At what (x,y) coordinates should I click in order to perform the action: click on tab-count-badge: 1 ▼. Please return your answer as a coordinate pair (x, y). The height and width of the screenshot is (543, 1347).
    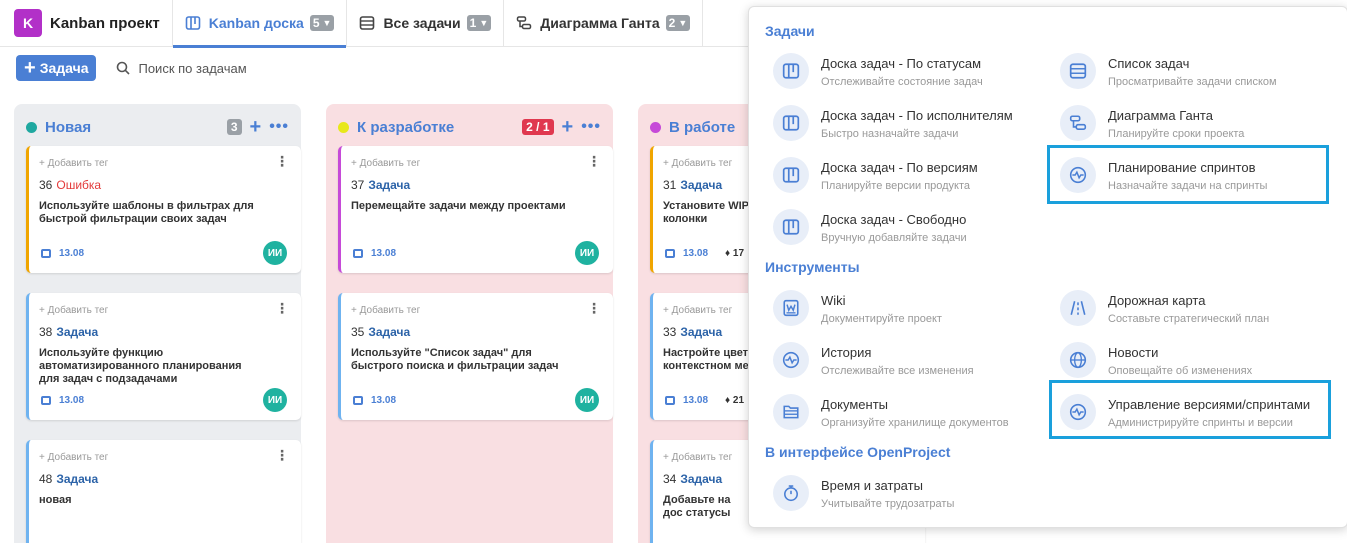
    Looking at the image, I should click on (479, 23).